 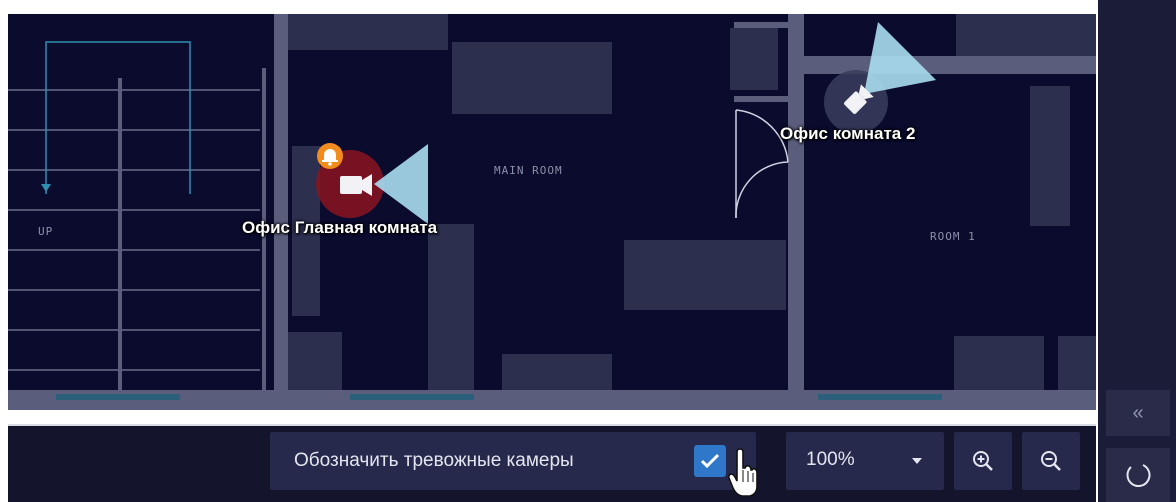 I want to click on zoom-out-button, so click(x=1051, y=461).